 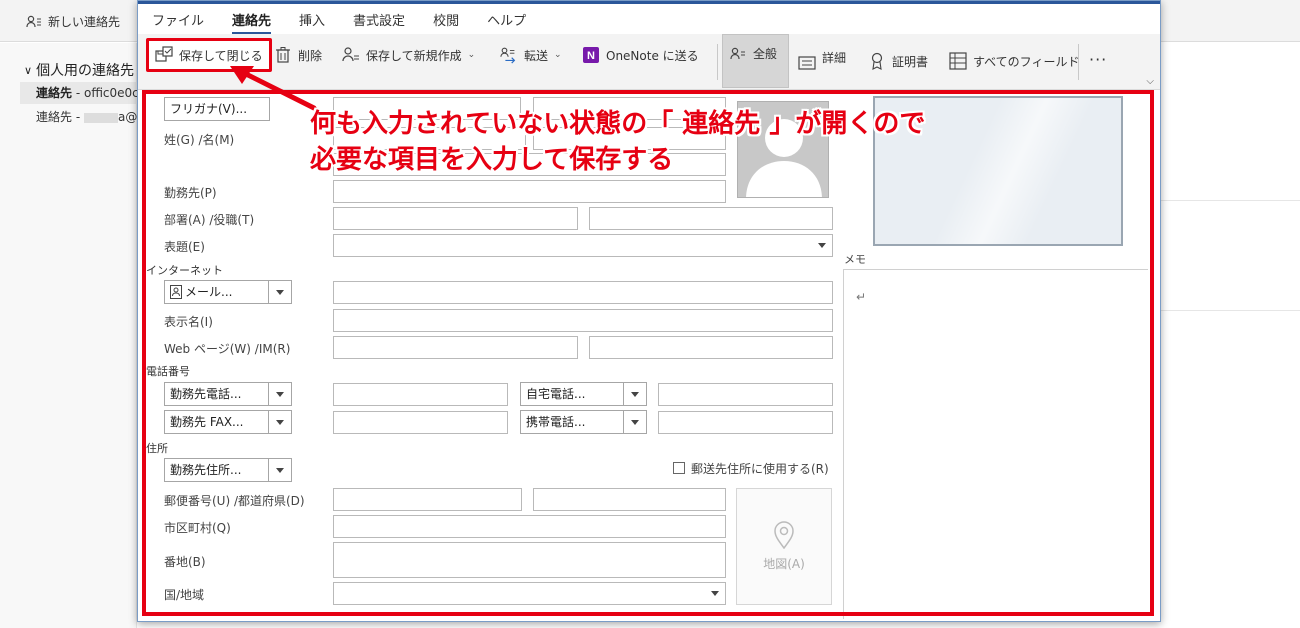 What do you see at coordinates (738, 54) in the screenshot?
I see `person-list-icon` at bounding box center [738, 54].